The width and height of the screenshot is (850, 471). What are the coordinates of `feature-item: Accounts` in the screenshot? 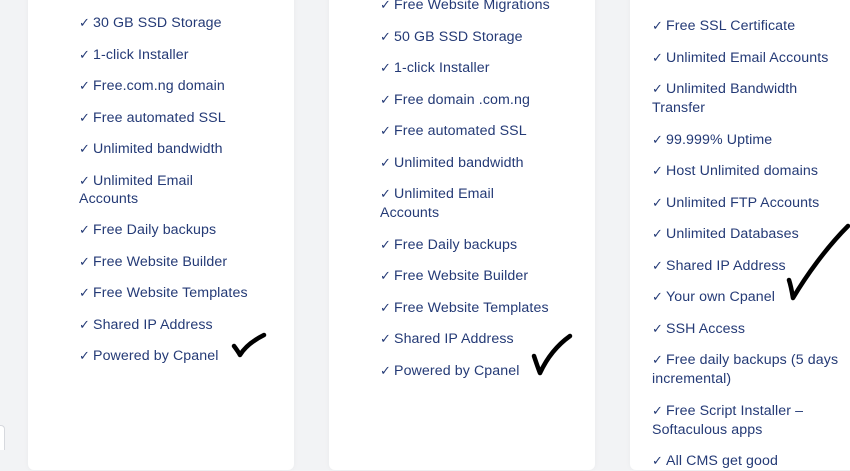 It's located at (108, 199).